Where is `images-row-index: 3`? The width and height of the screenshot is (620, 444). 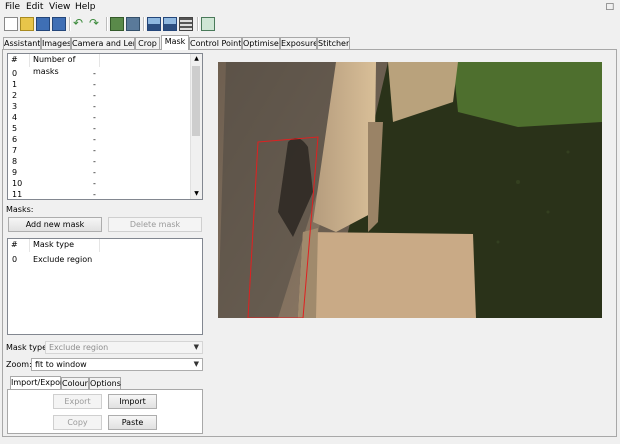
images-row-index: 3 is located at coordinates (14, 106).